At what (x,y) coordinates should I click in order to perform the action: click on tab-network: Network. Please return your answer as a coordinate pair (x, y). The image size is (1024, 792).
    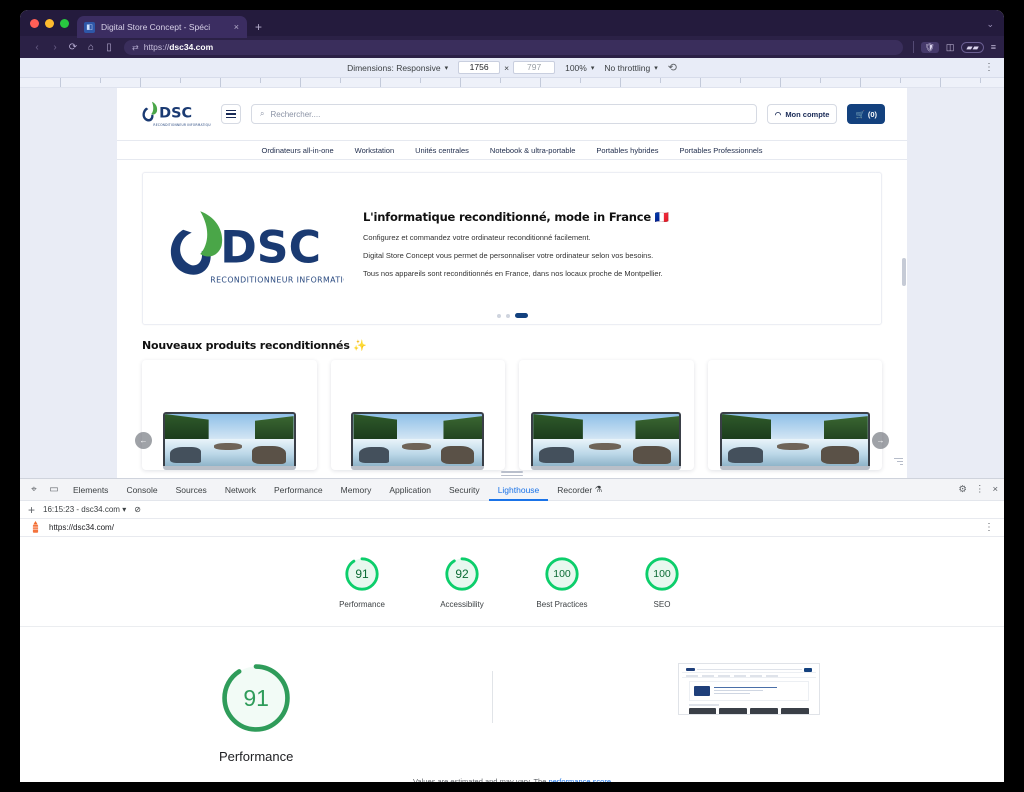
    Looking at the image, I should click on (240, 490).